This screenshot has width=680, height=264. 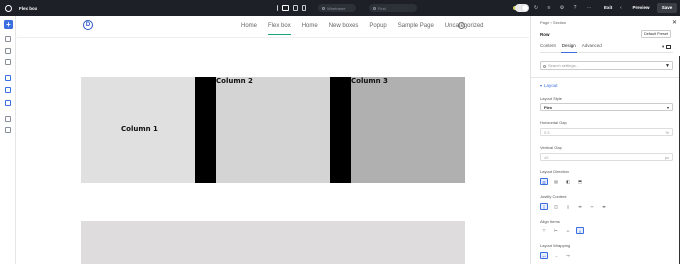 What do you see at coordinates (273, 242) in the screenshot?
I see `second-row` at bounding box center [273, 242].